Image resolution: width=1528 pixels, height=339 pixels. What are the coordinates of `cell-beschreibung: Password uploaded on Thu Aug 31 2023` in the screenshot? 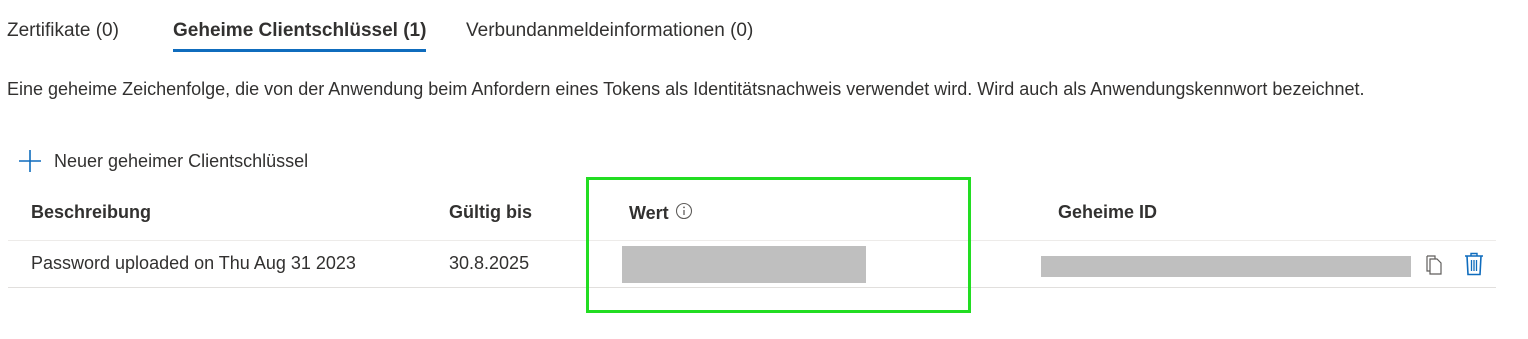 It's located at (193, 263).